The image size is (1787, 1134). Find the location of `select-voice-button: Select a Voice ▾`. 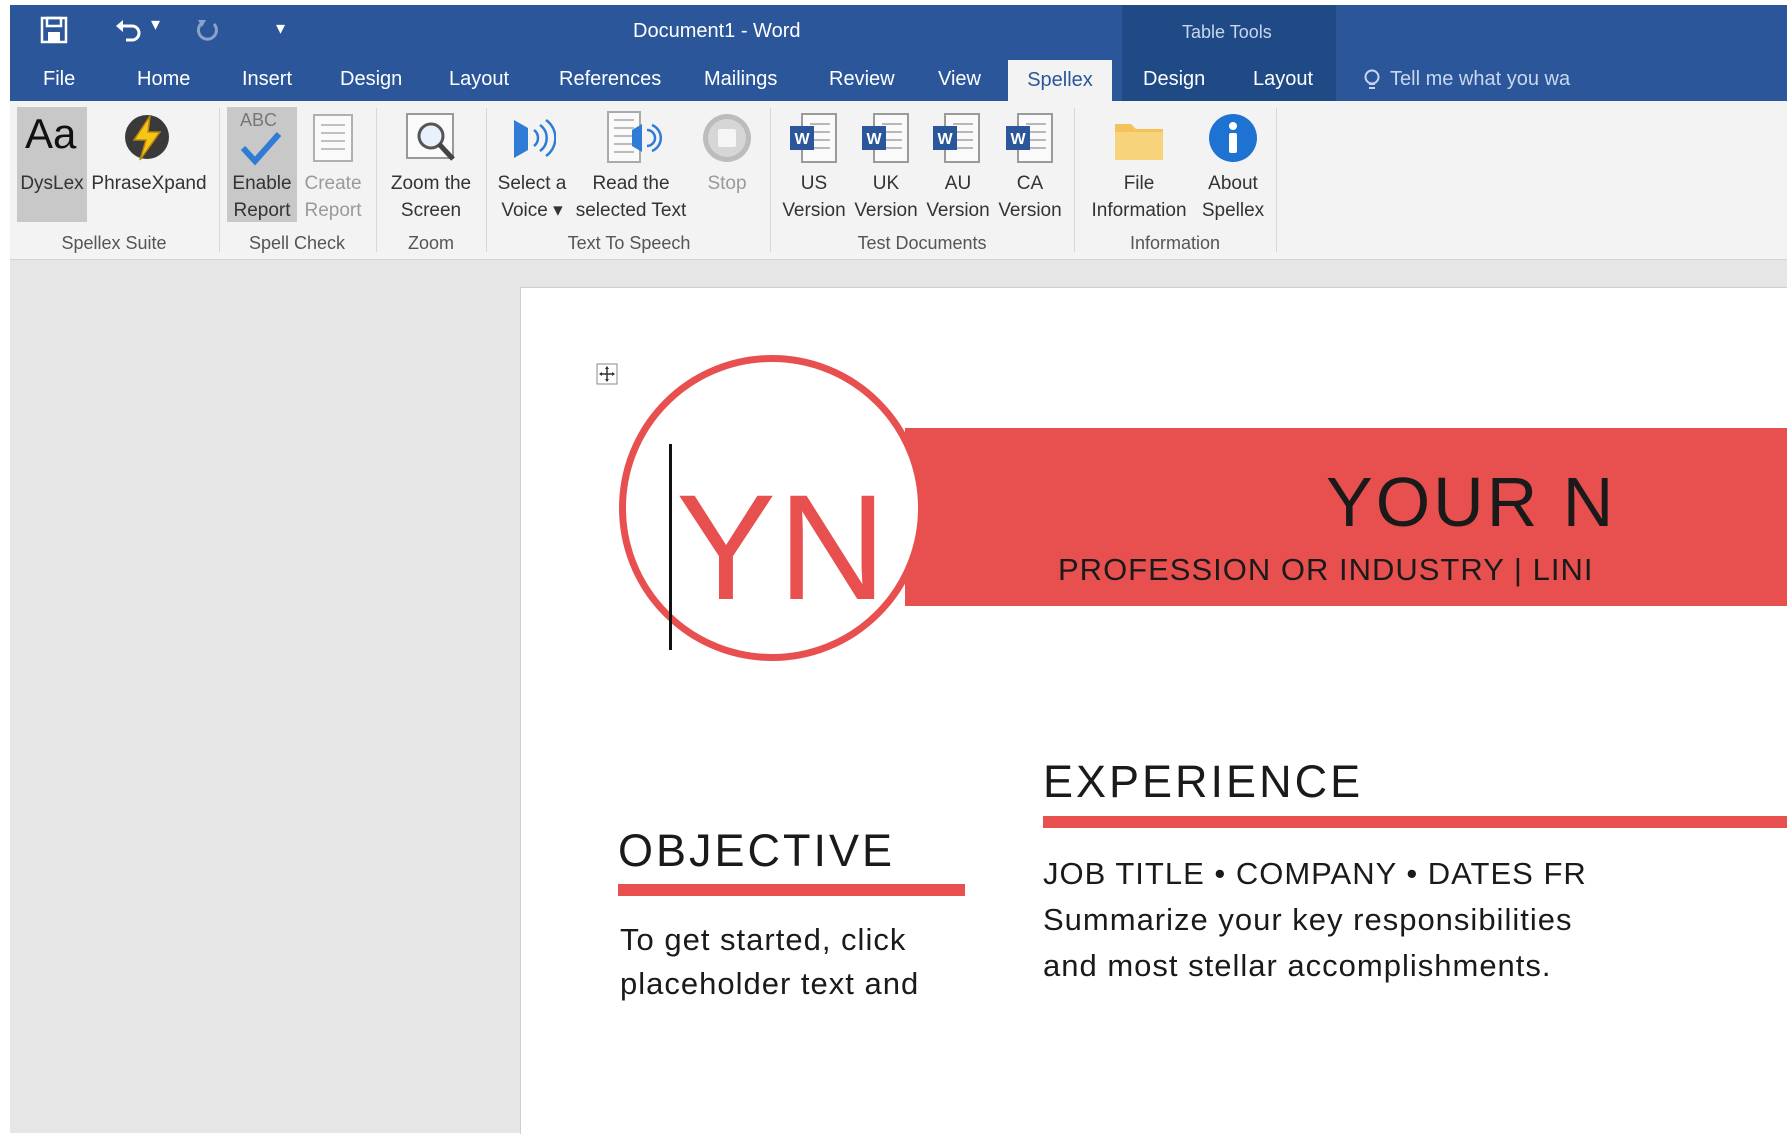

select-voice-button: Select a Voice ▾ is located at coordinates (532, 197).